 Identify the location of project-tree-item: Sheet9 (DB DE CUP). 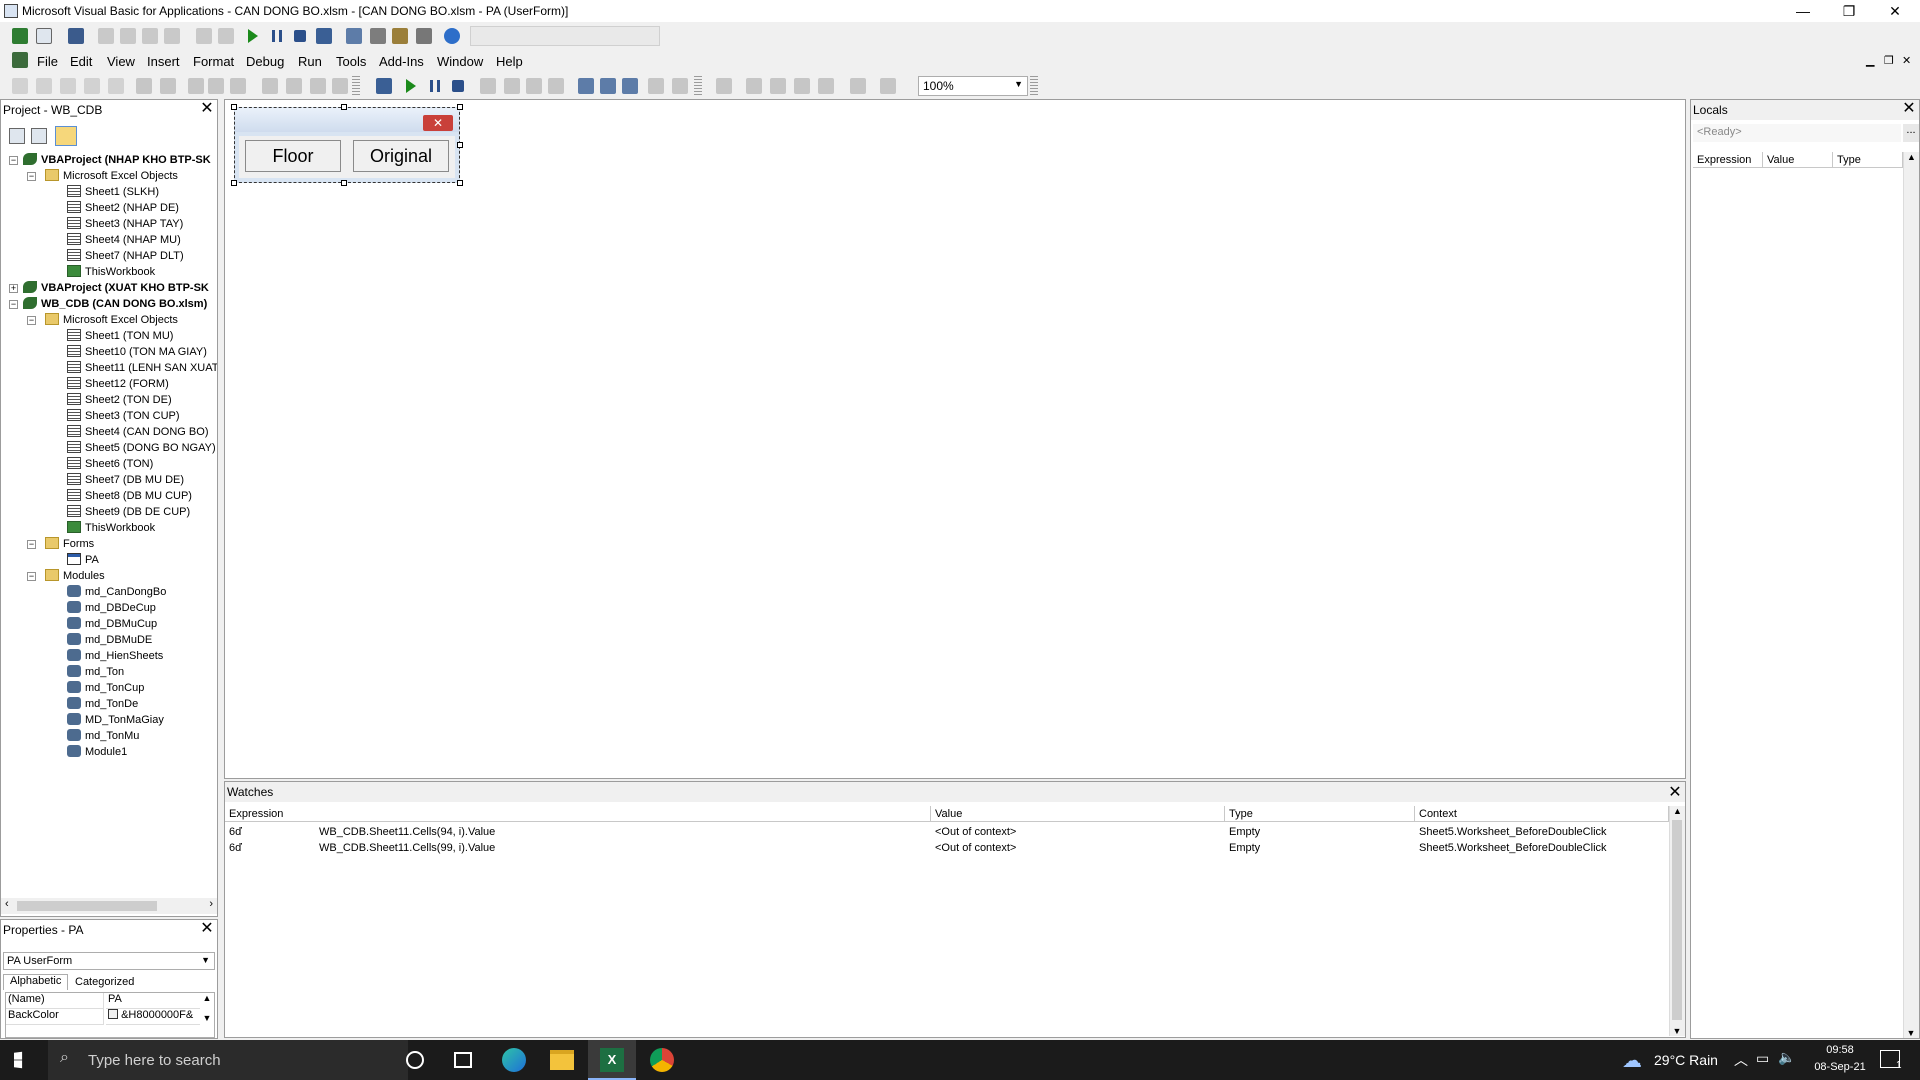
(128, 512).